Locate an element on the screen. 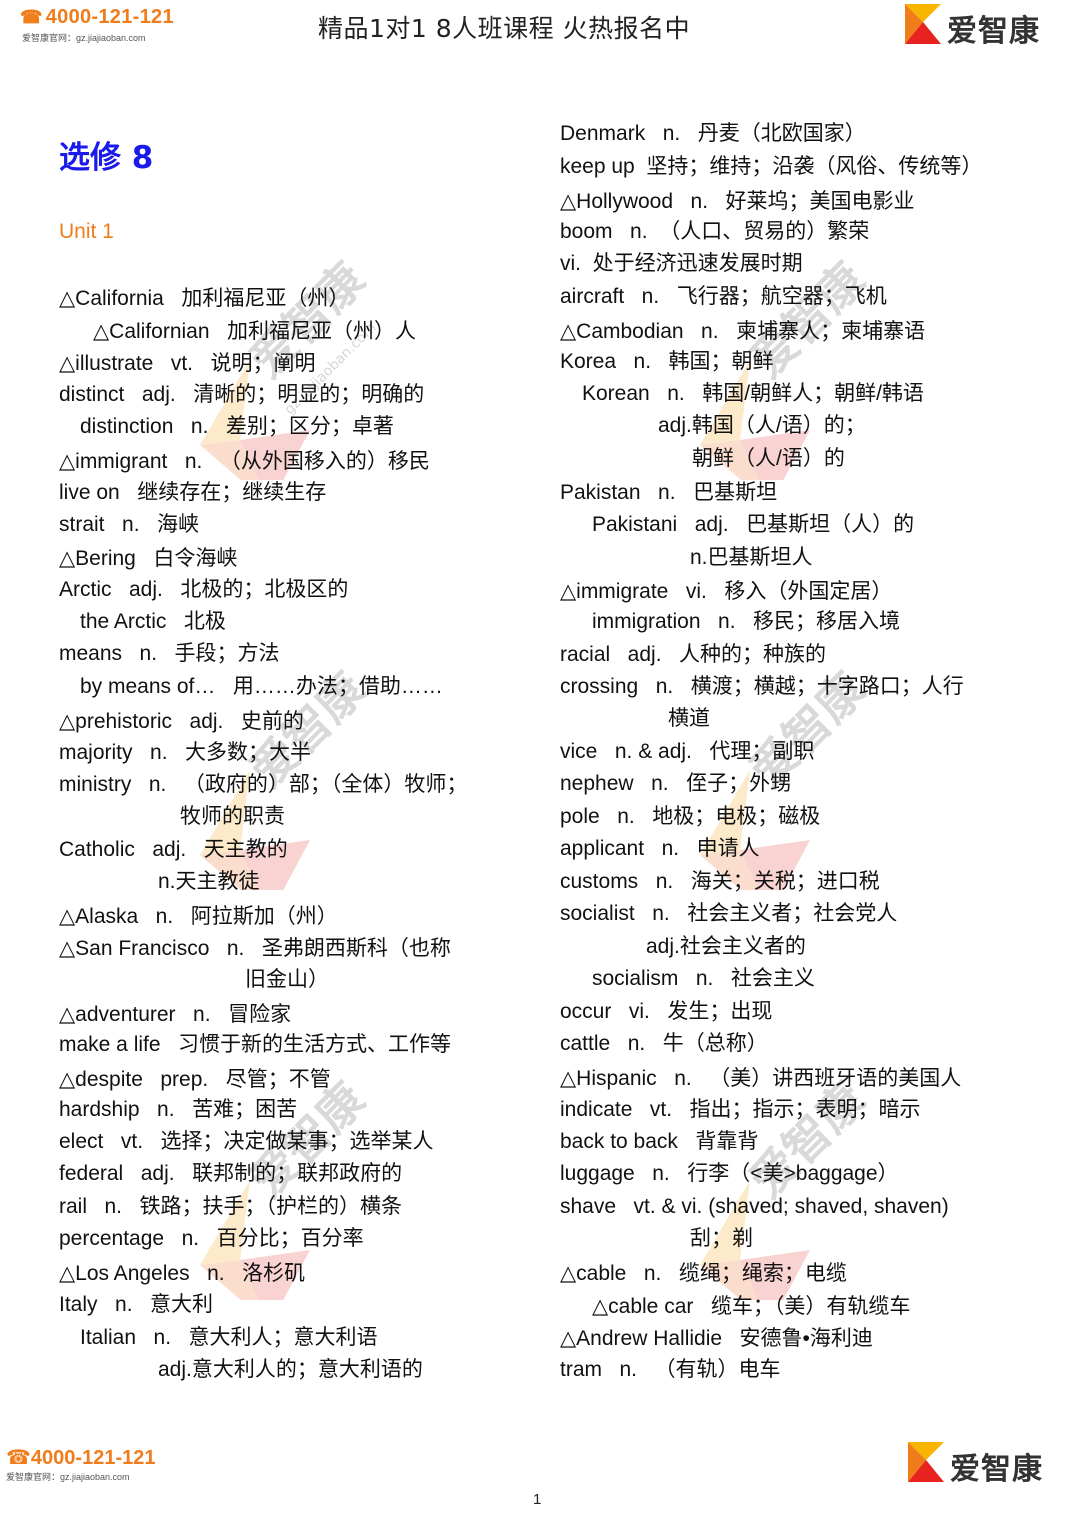 Image resolution: width=1075 pixels, height=1518 pixels. vocabulary-entry: vi. 处于经济迅速发展时期 is located at coordinates (681, 263).